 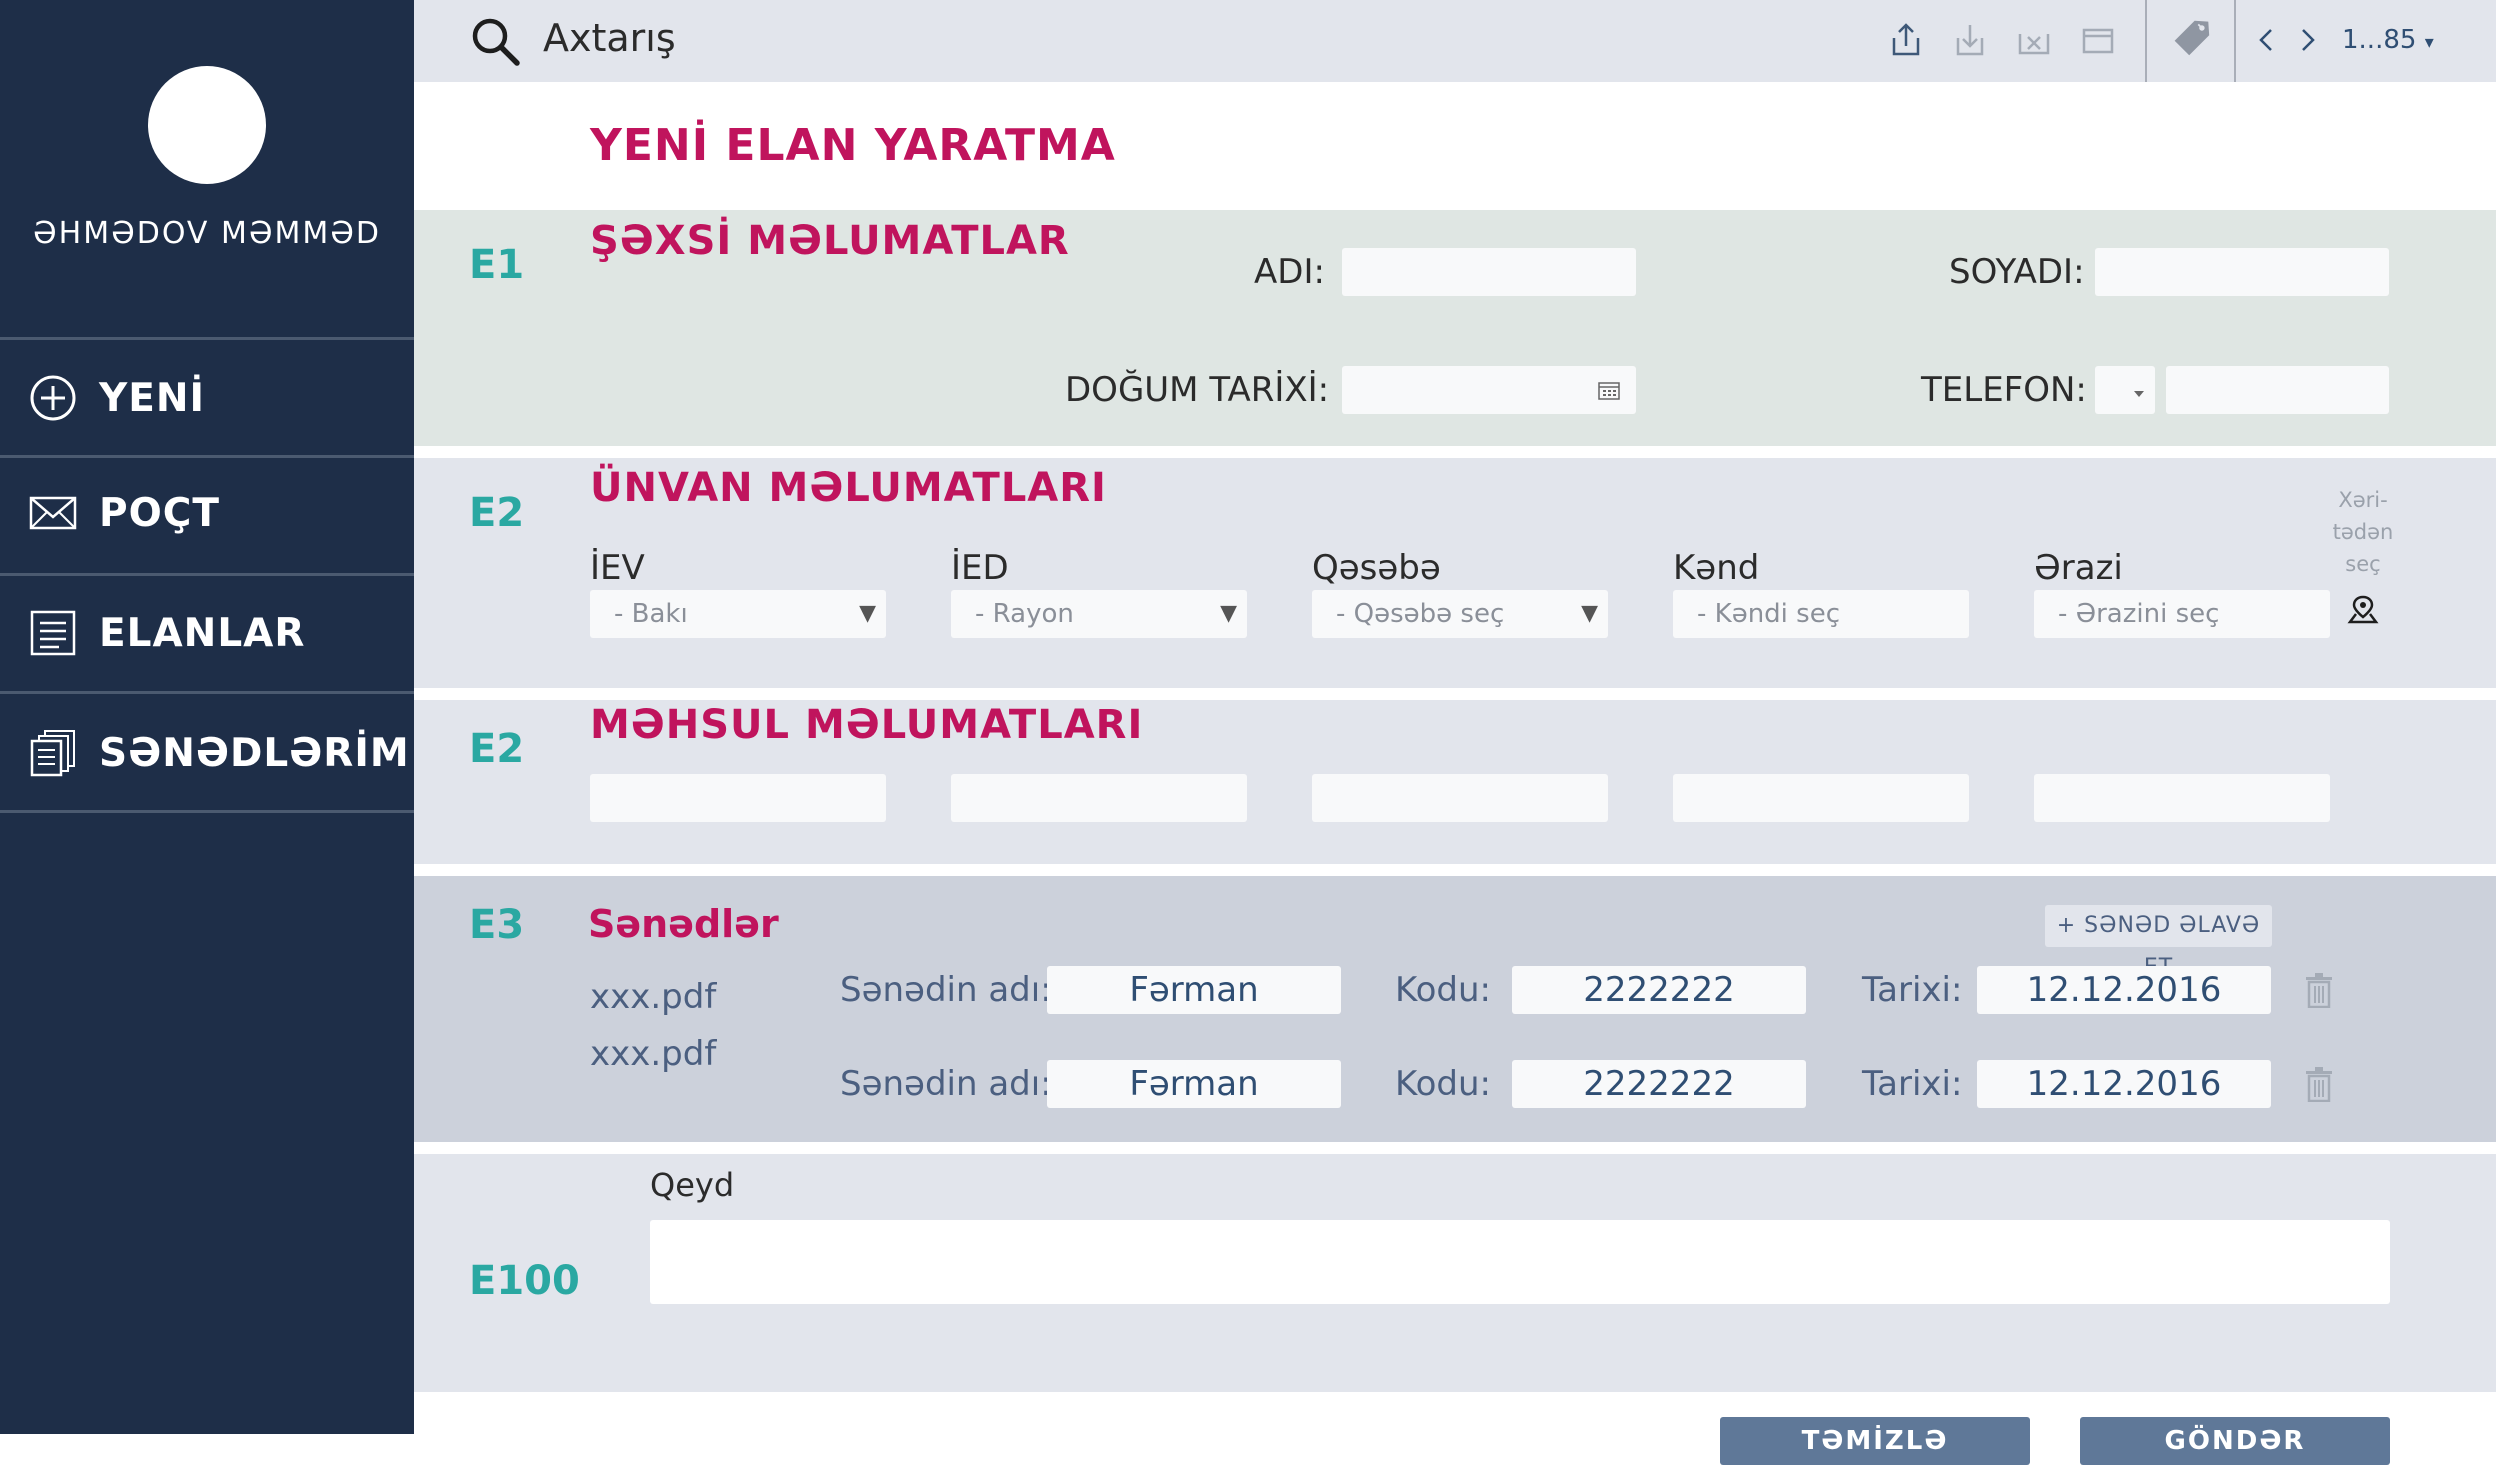 I want to click on tag-icon, so click(x=2193, y=40).